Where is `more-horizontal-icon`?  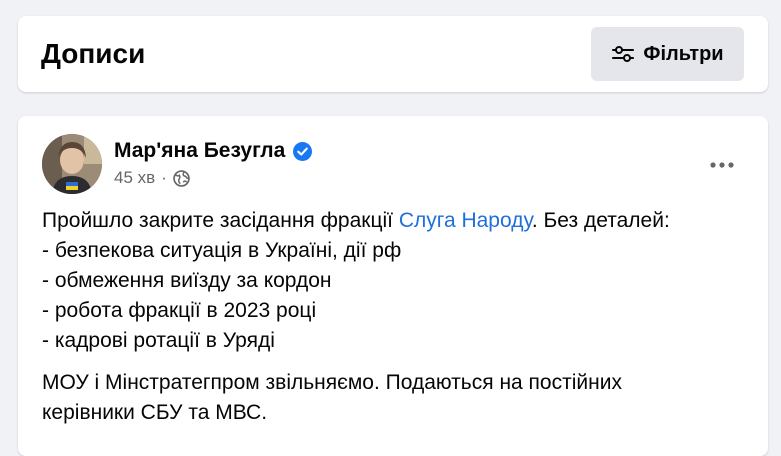
more-horizontal-icon is located at coordinates (722, 164).